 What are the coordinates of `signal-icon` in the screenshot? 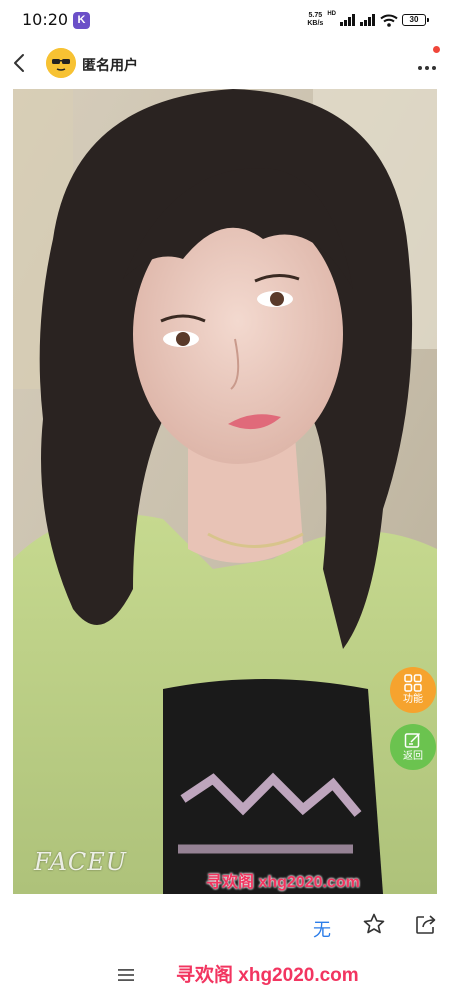 It's located at (348, 20).